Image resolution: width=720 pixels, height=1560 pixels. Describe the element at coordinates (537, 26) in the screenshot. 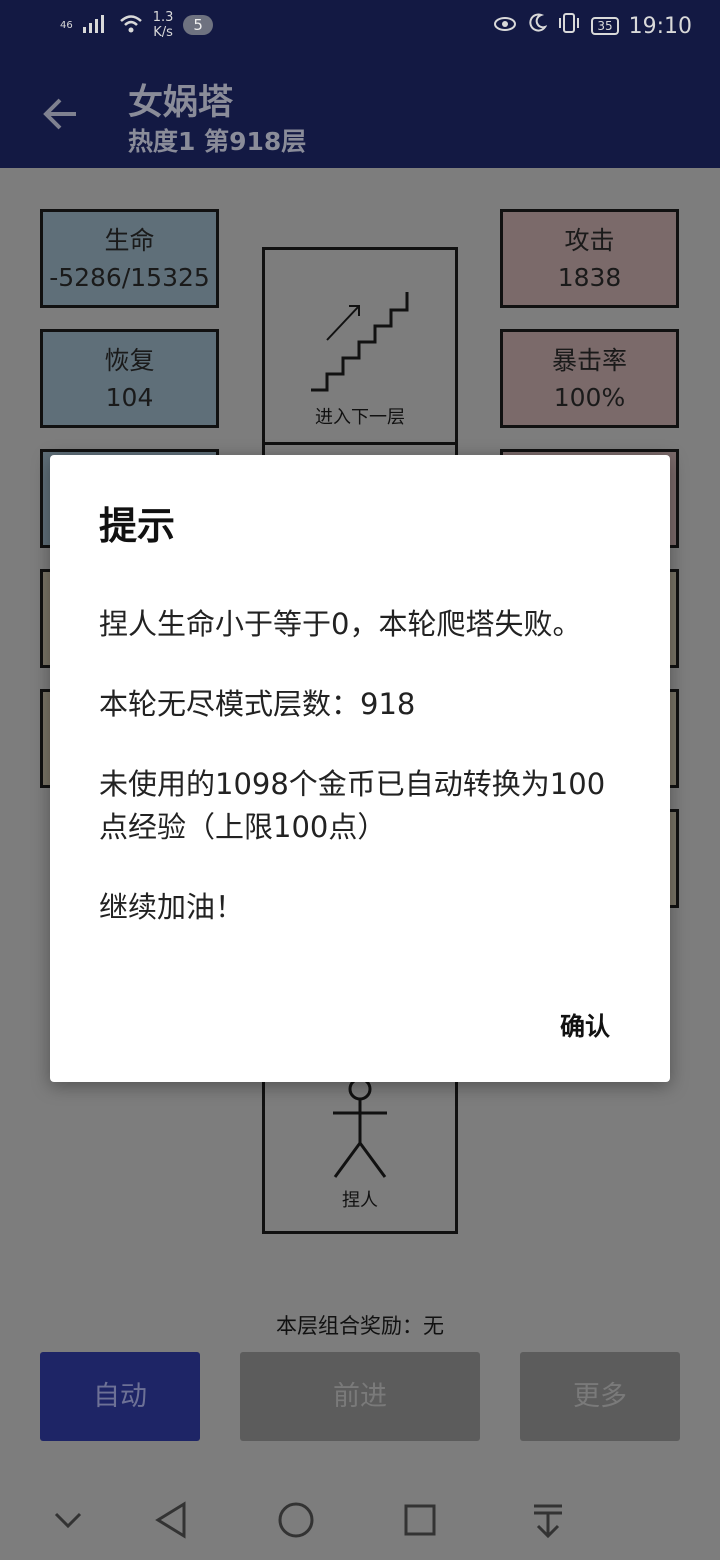

I see `moon-icon` at that location.